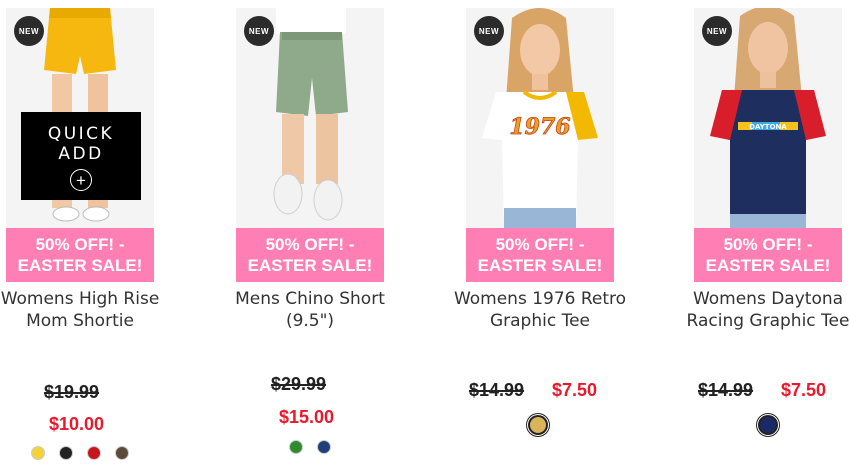  I want to click on product-title: Womens High Rise Mom Shortie, so click(84, 310).